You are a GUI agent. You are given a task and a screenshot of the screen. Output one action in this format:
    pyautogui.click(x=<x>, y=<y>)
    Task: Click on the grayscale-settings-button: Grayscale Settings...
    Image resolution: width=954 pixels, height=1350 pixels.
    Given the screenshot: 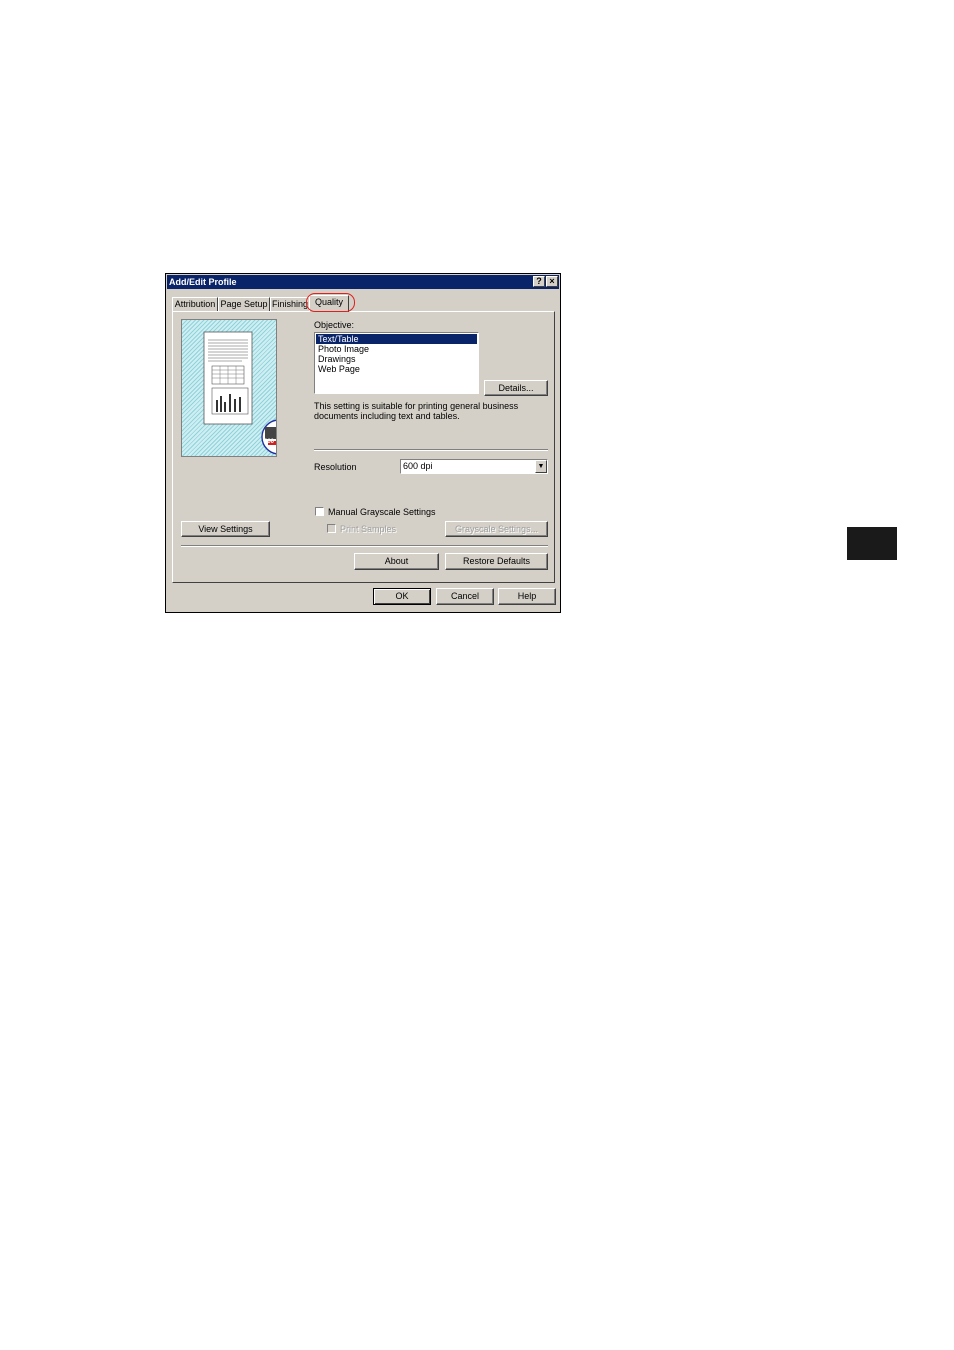 What is the action you would take?
    pyautogui.click(x=496, y=529)
    